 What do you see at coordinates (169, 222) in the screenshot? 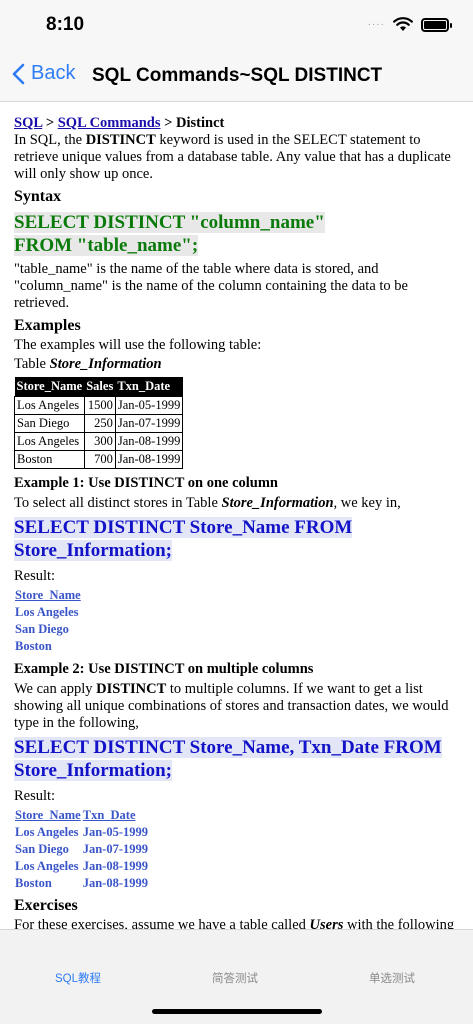
I see `syntax-code-line-1: SELECT DISTINCT "column_name"` at bounding box center [169, 222].